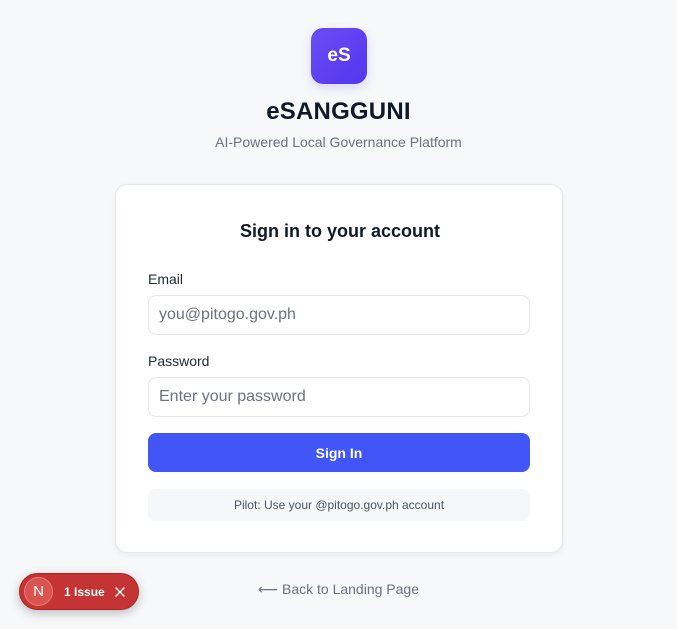  Describe the element at coordinates (350, 589) in the screenshot. I see `back-link-label: Back to Landing Page` at that location.